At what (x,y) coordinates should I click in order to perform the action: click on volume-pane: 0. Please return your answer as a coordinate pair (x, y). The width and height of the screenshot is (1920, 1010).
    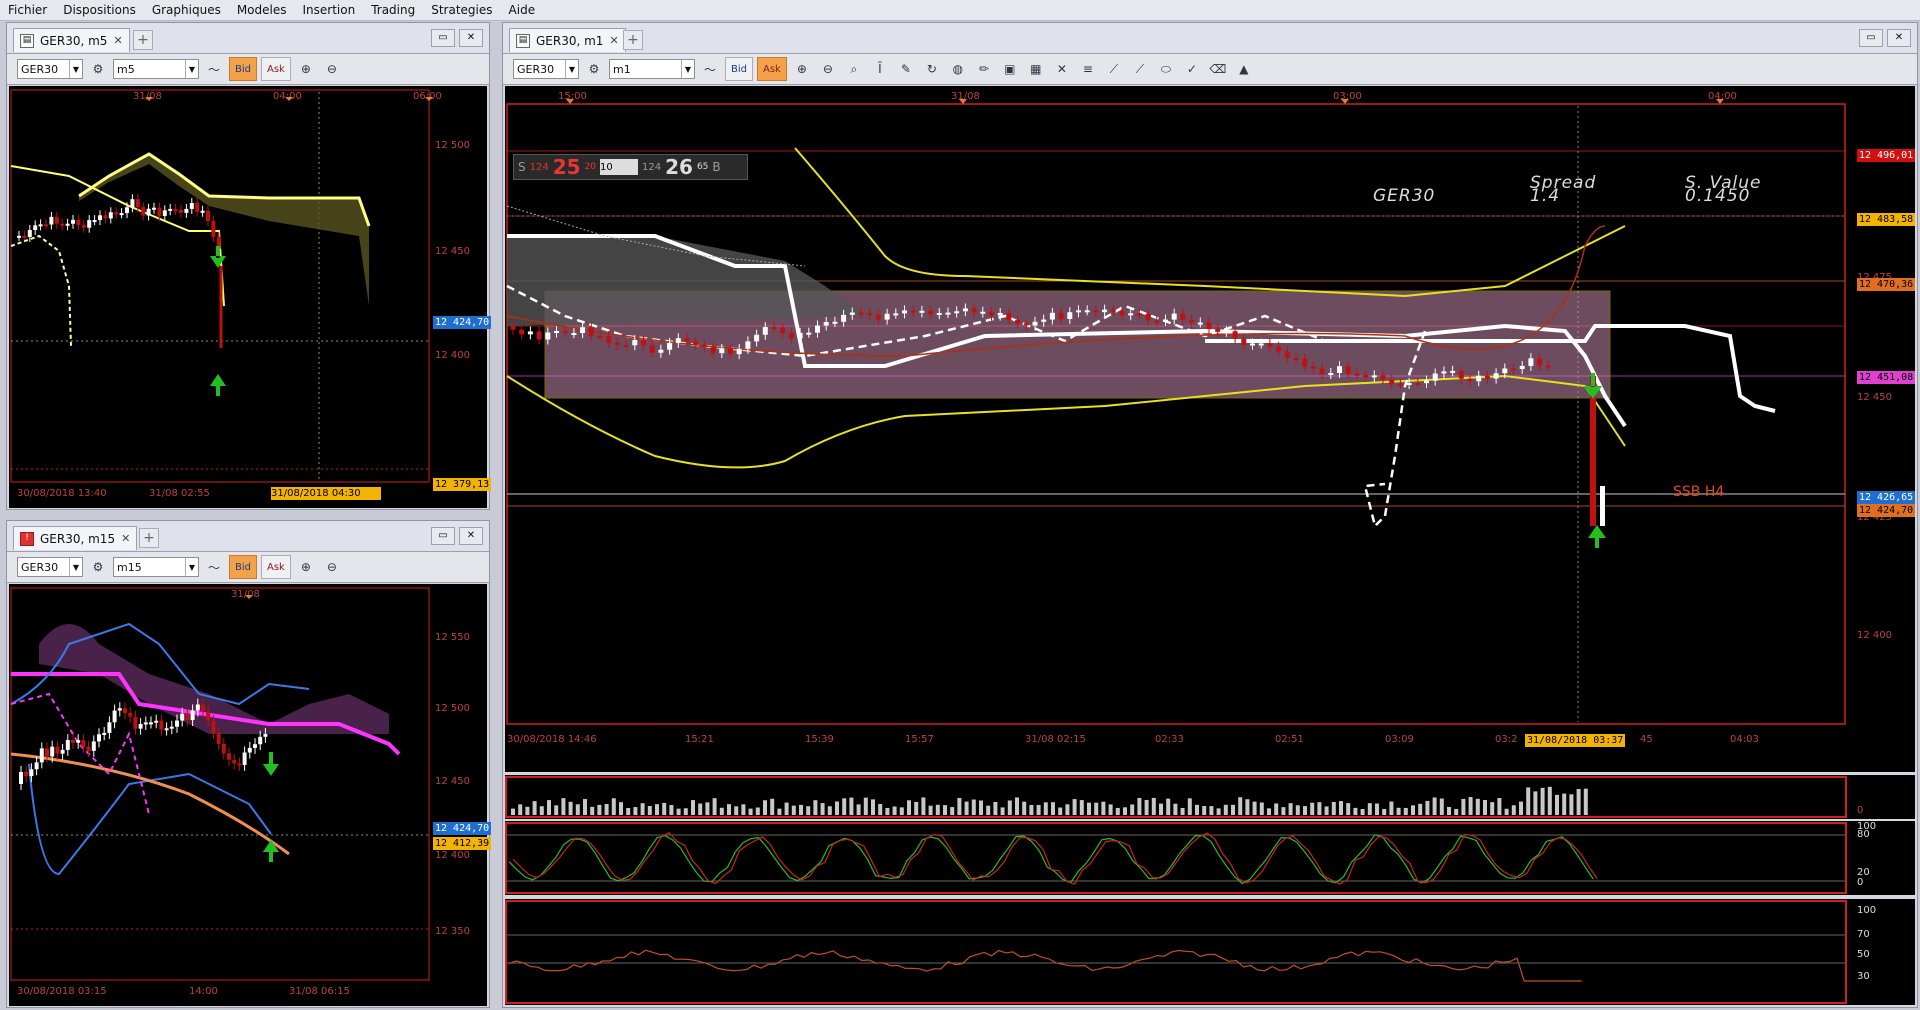
    Looking at the image, I should click on (1210, 797).